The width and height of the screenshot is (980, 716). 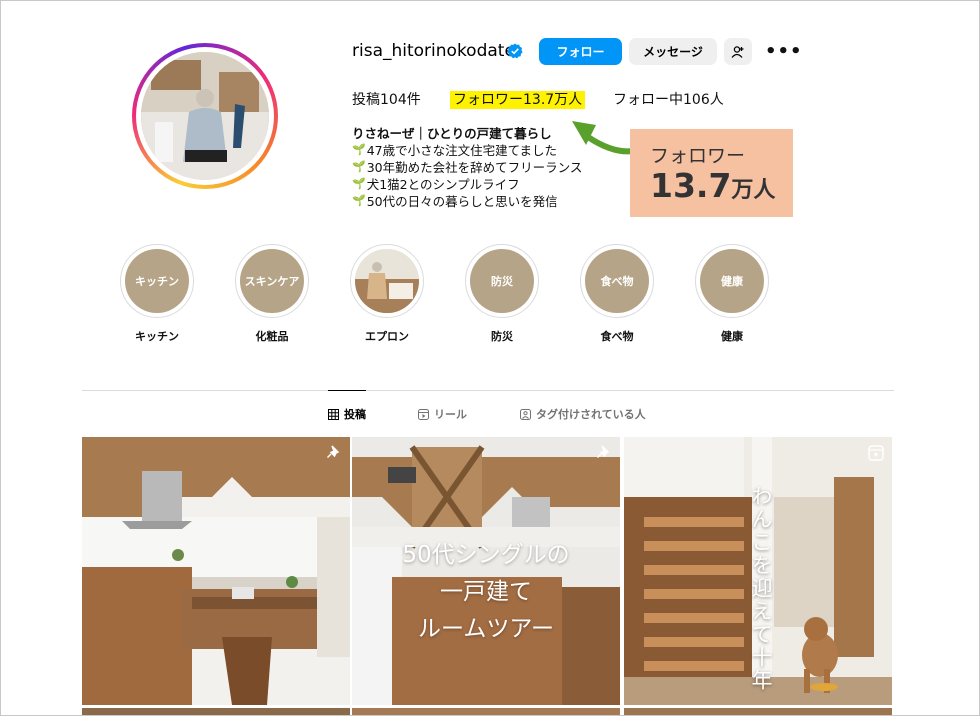 I want to click on callout-value: 13.7万人, so click(x=712, y=185).